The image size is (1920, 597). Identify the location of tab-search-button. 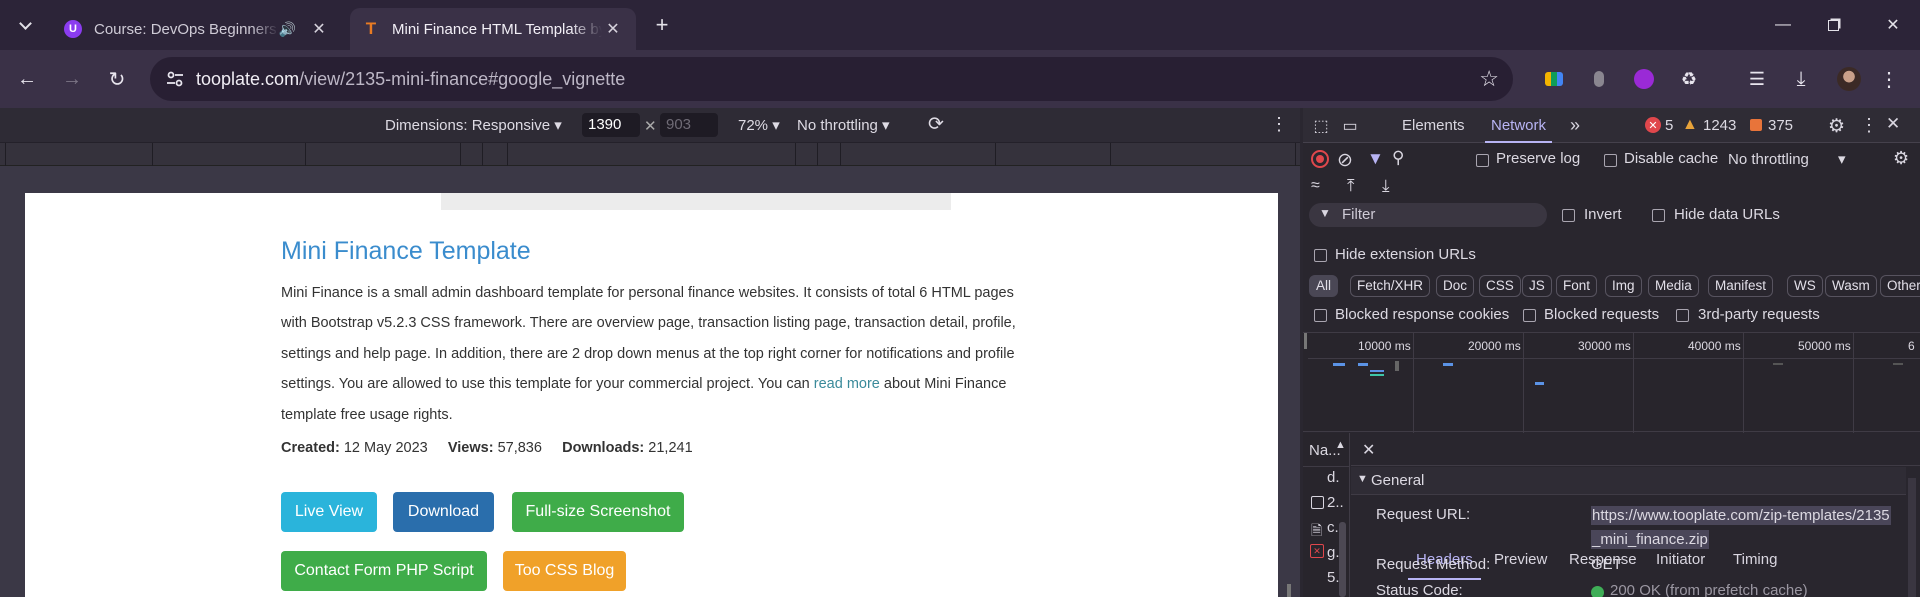
(25, 25).